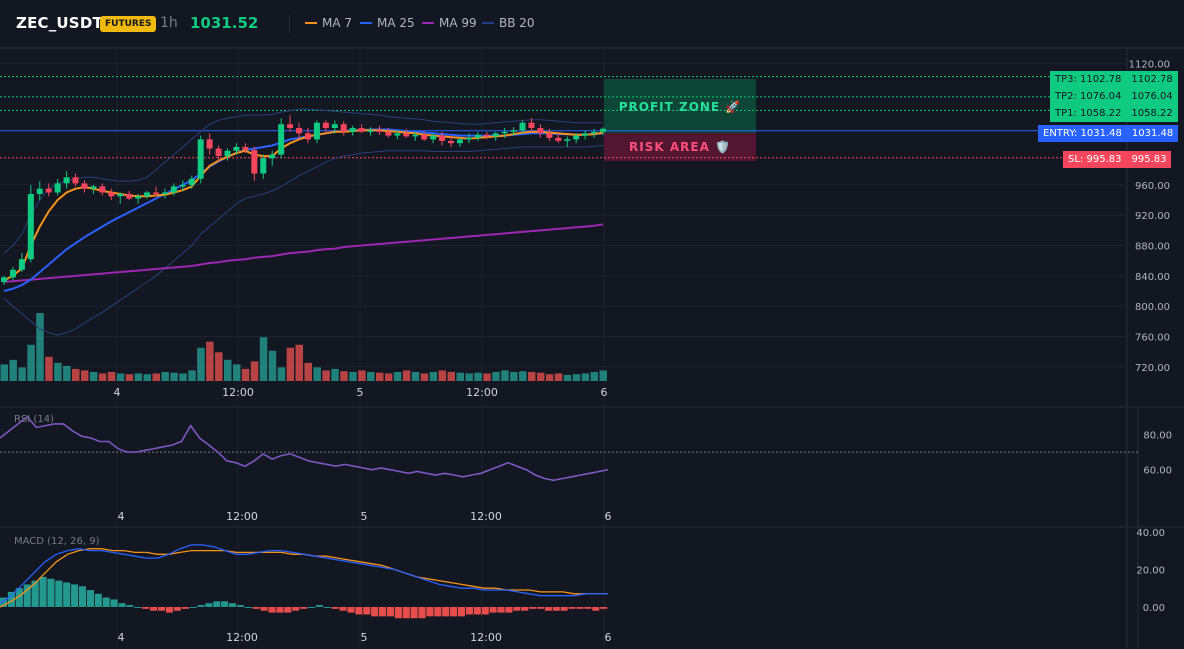 The width and height of the screenshot is (1184, 649). I want to click on ma99-line, so click(303, 253).